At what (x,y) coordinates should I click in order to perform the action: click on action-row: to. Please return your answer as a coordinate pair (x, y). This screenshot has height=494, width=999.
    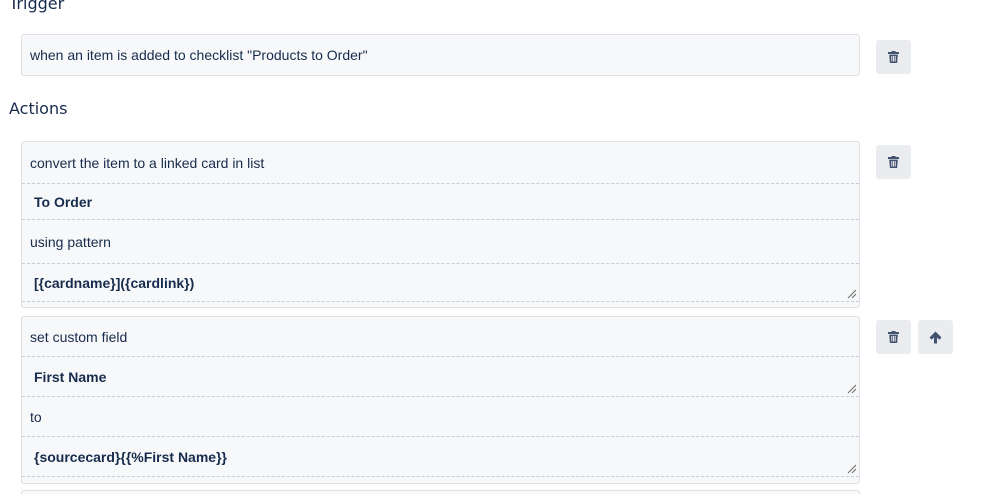
    Looking at the image, I should click on (440, 417).